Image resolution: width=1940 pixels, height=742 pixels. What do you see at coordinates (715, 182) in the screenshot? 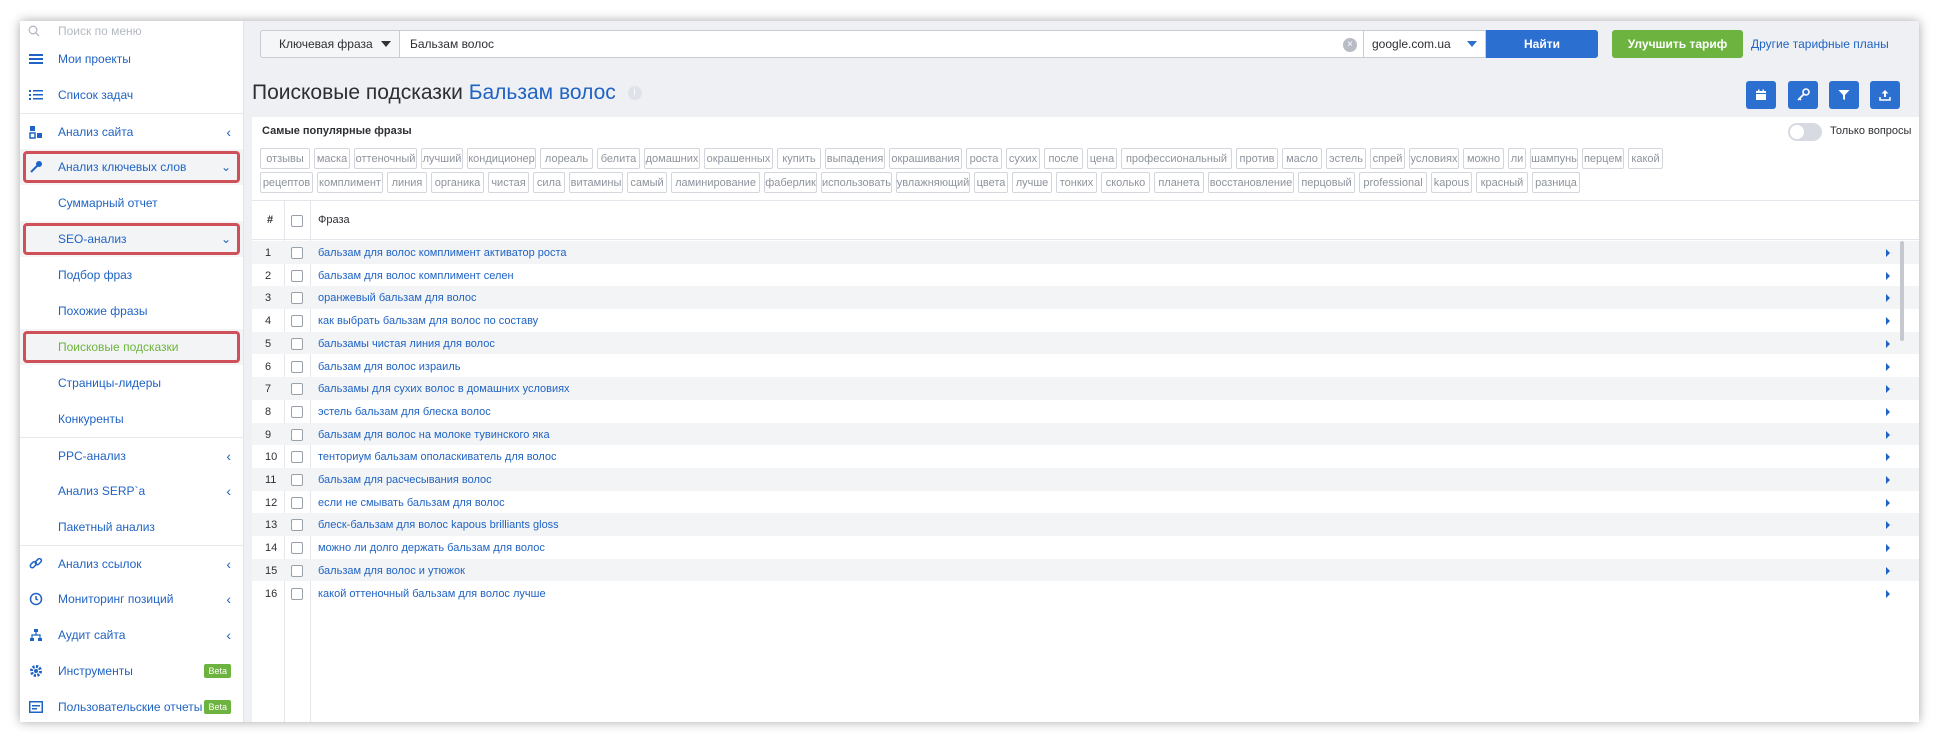
I see `phrase-tag: ламинирование` at bounding box center [715, 182].